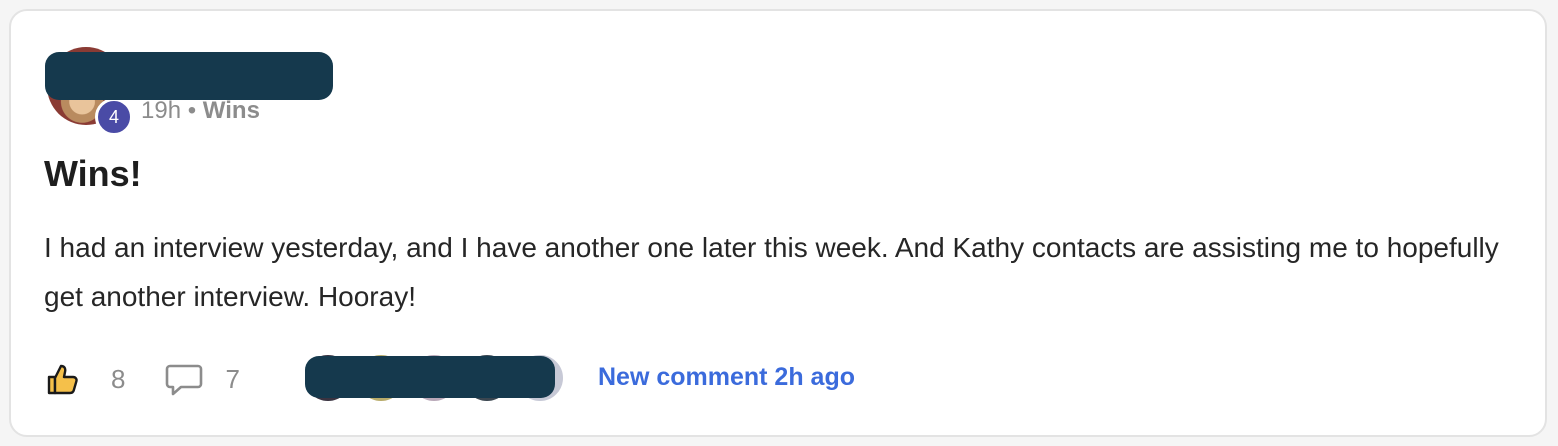 Image resolution: width=1558 pixels, height=446 pixels. Describe the element at coordinates (118, 378) in the screenshot. I see `like-count: 8` at that location.